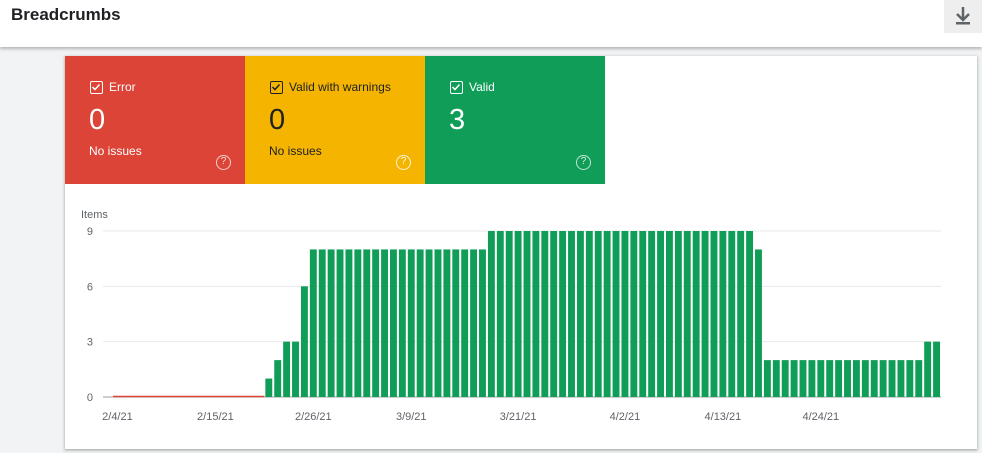 This screenshot has height=453, width=982. What do you see at coordinates (482, 87) in the screenshot?
I see `valid-label: Valid` at bounding box center [482, 87].